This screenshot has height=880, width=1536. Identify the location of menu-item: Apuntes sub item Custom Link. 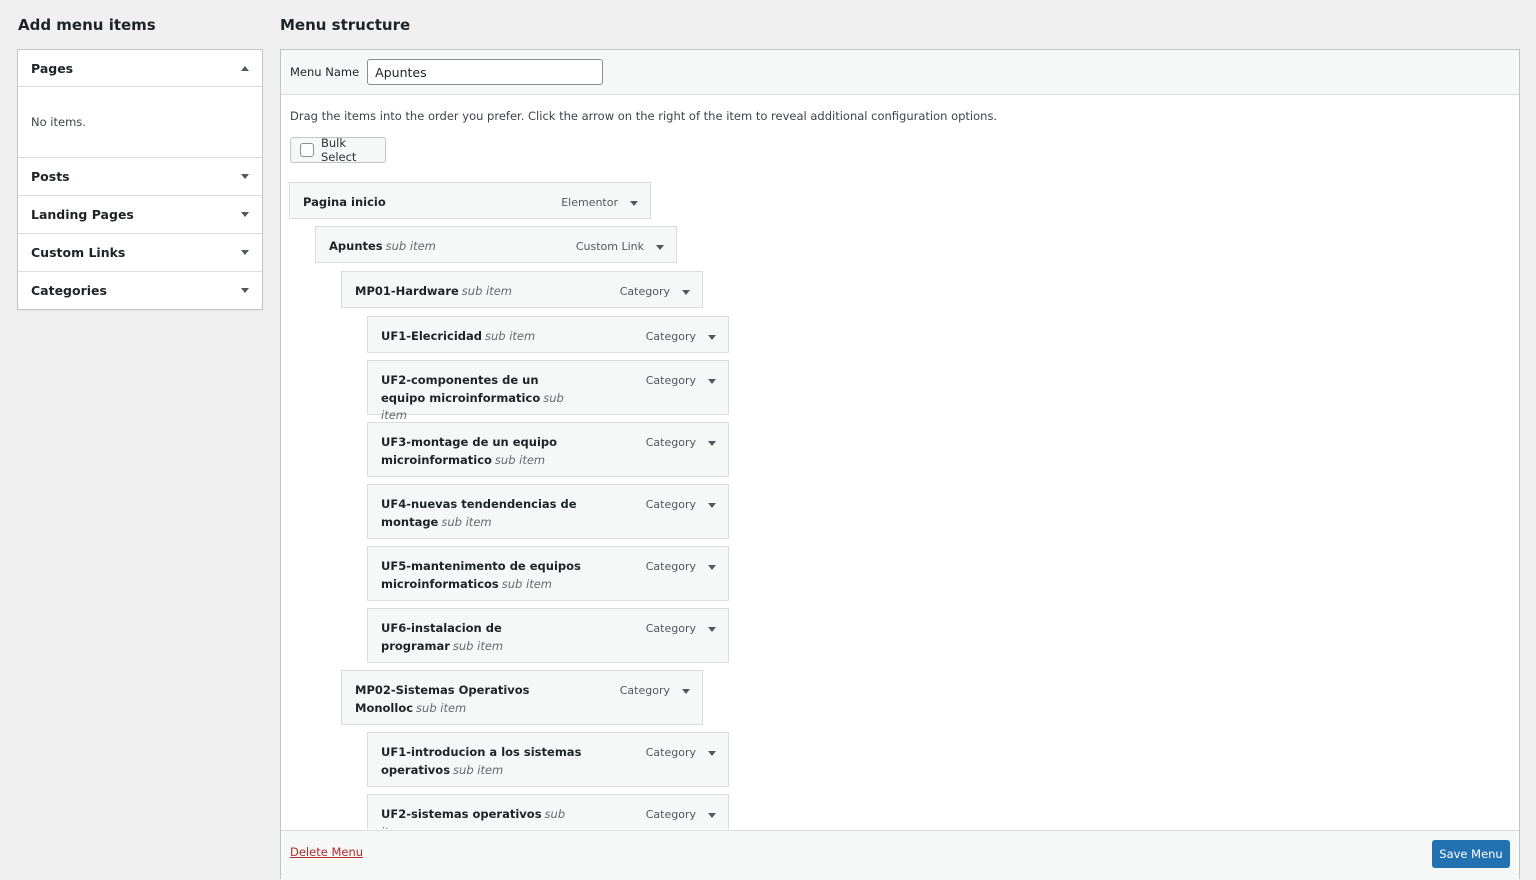
(496, 244).